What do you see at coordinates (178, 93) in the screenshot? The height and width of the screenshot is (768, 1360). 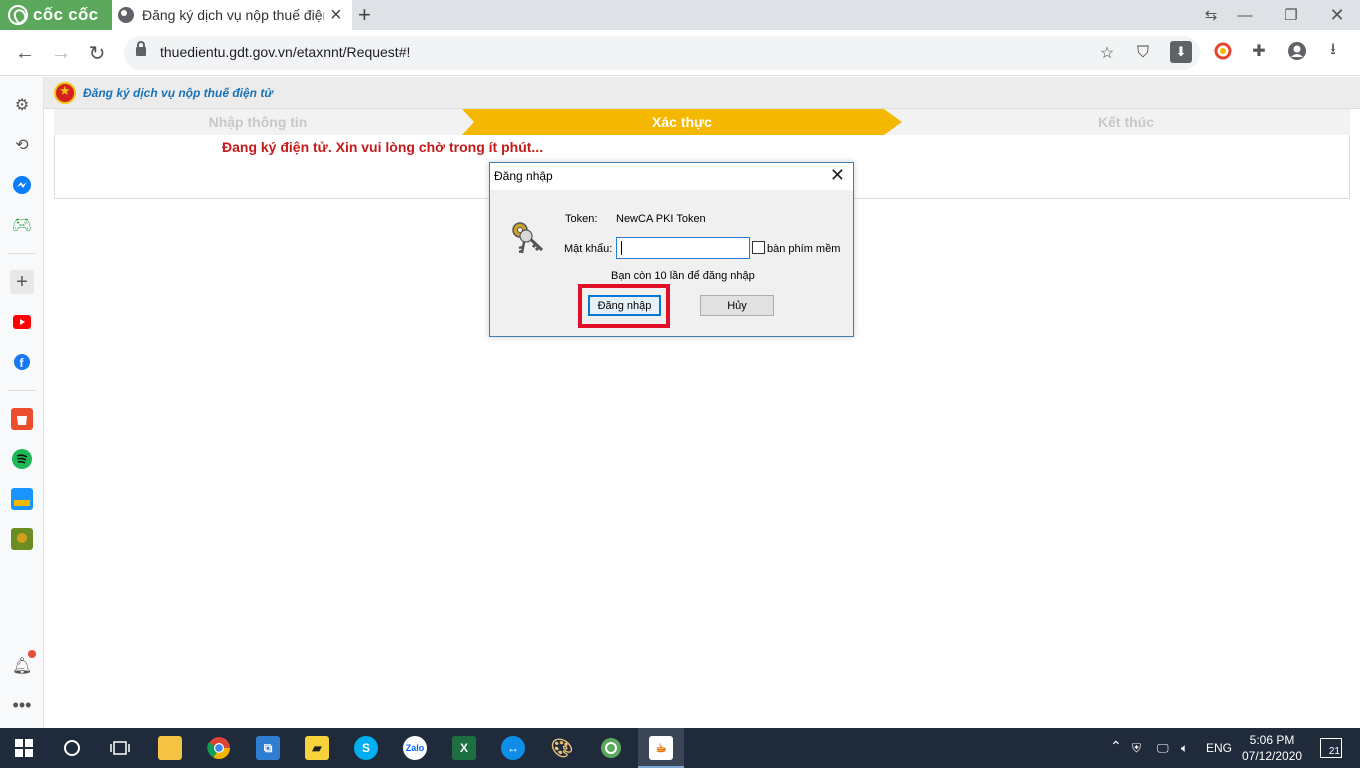 I see `site-title: Đăng ký dịch vụ nộp thuế điện tử` at bounding box center [178, 93].